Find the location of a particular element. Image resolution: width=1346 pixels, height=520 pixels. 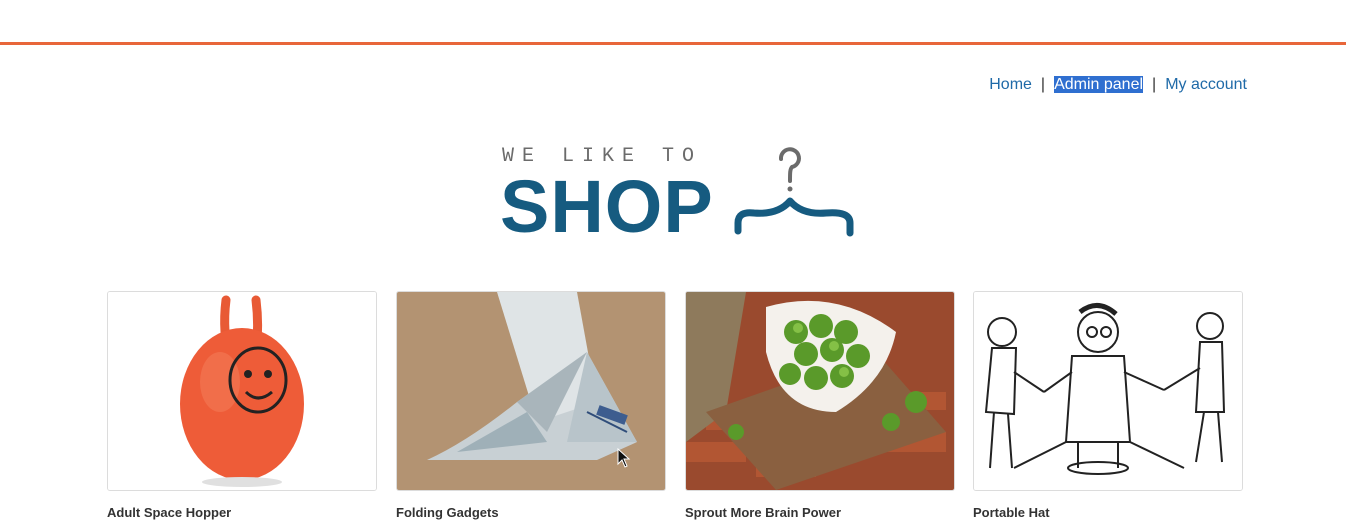

brussels-sprouts-image is located at coordinates (820, 391).